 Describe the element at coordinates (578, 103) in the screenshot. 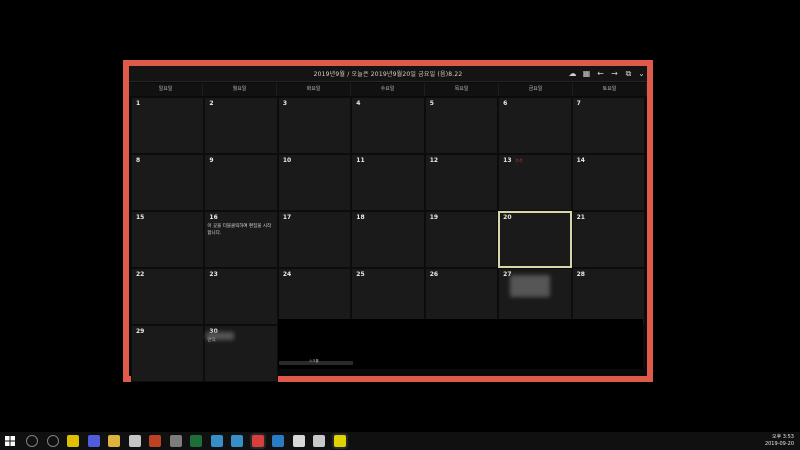

I see `day-number: 7` at that location.